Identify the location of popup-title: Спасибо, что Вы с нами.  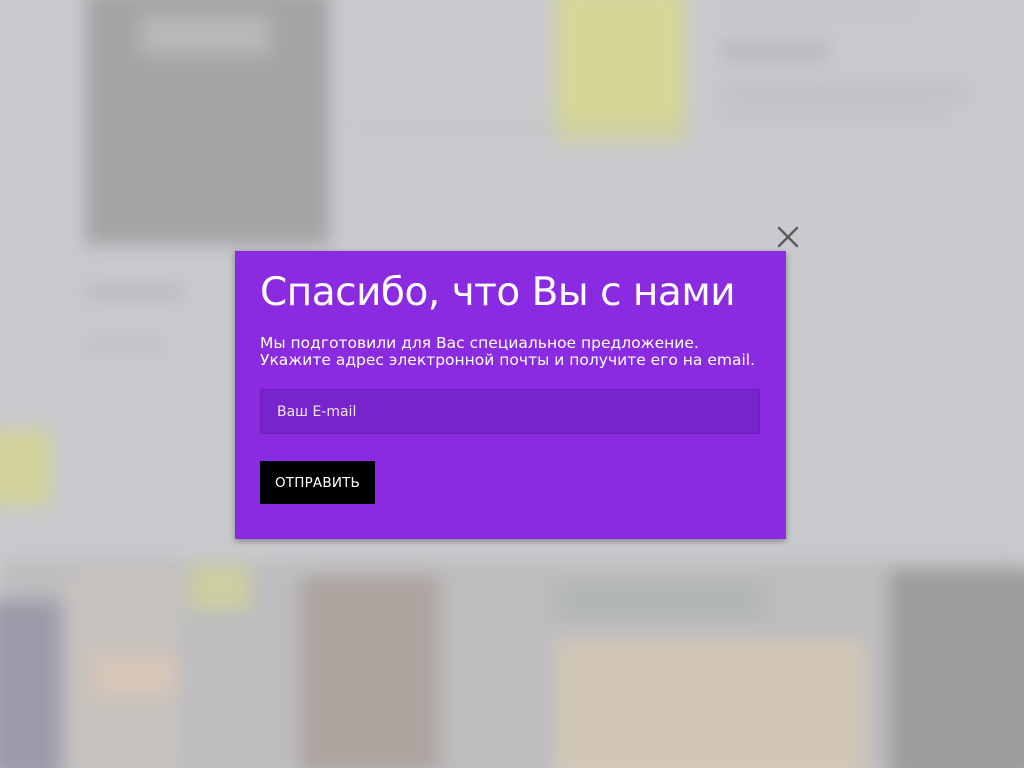
(498, 292).